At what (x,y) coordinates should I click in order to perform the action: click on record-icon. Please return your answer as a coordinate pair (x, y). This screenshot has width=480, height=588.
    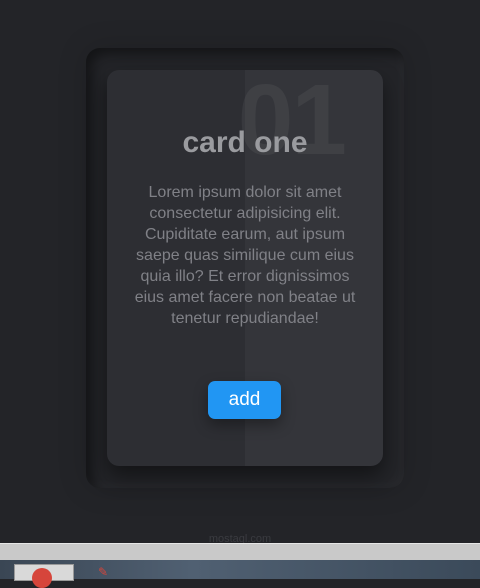
    Looking at the image, I should click on (42, 578).